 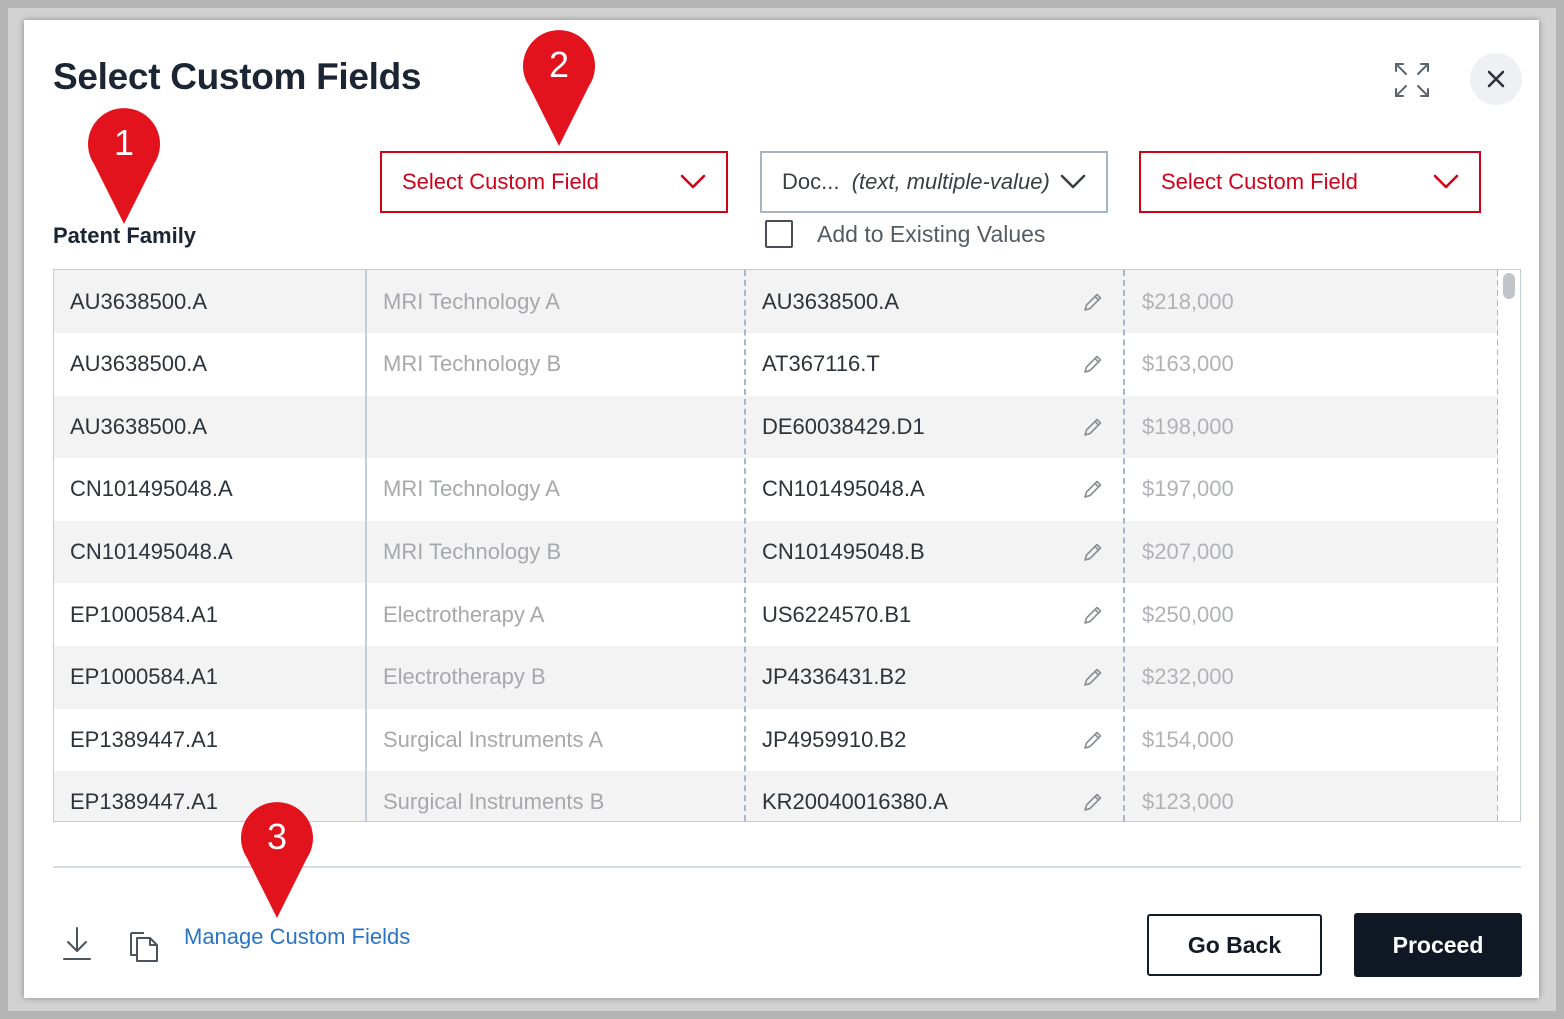 What do you see at coordinates (834, 739) in the screenshot?
I see `document-cell: JP4959910.B2` at bounding box center [834, 739].